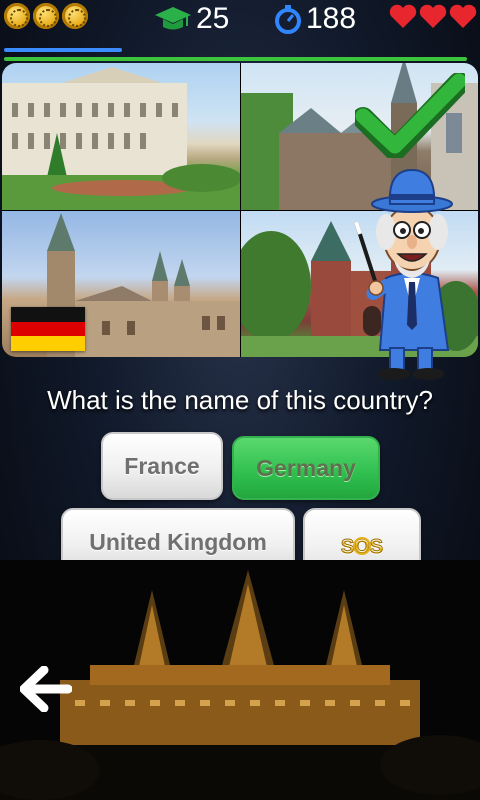  I want to click on graduation-cap-icon, so click(173, 18).